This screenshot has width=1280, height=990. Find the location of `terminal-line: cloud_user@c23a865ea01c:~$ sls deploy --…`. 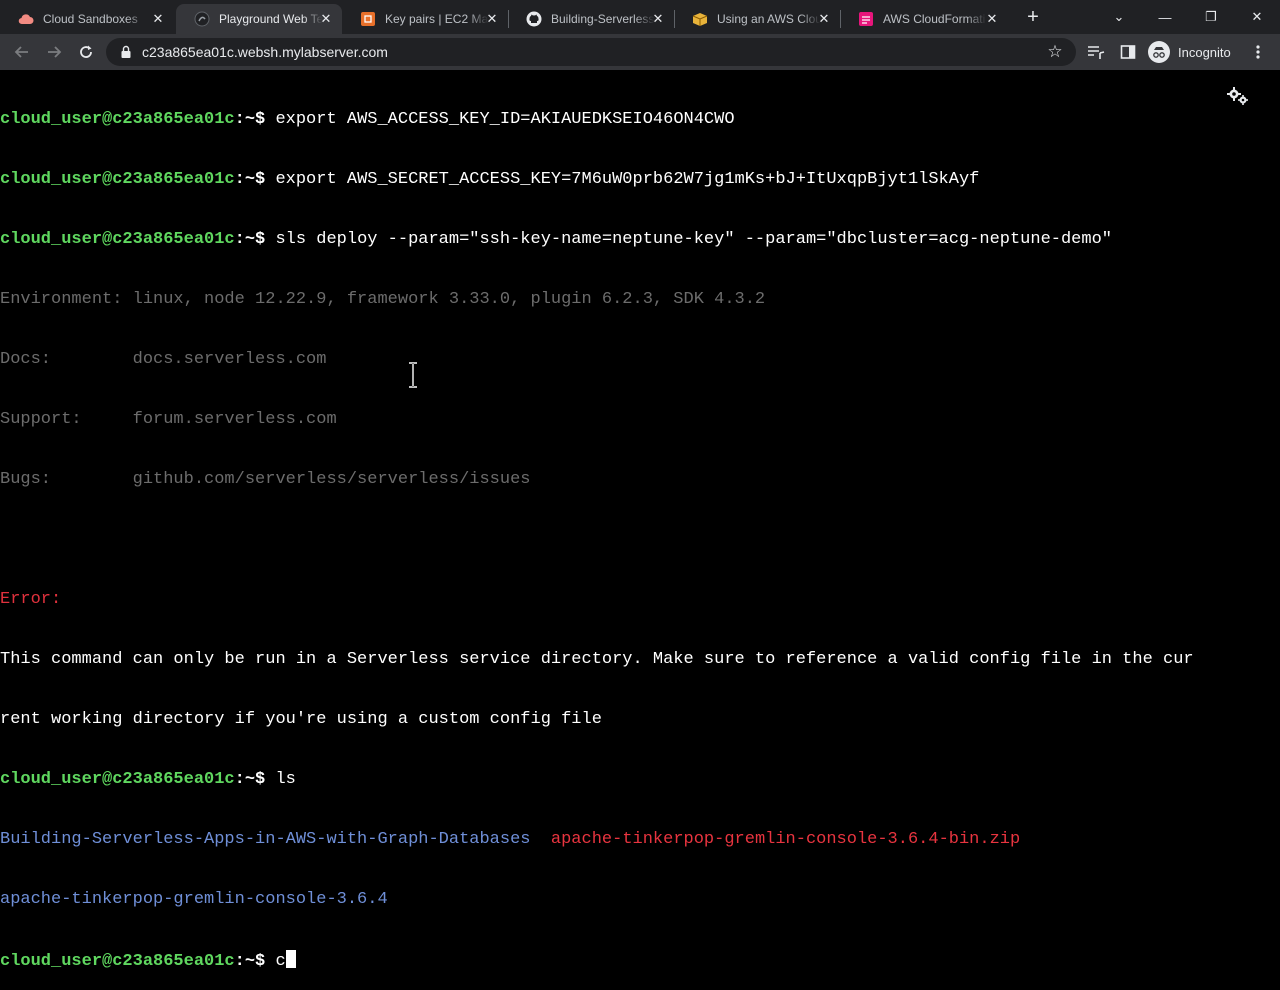

terminal-line: cloud_user@c23a865ea01c:~$ sls deploy --… is located at coordinates (640, 240).